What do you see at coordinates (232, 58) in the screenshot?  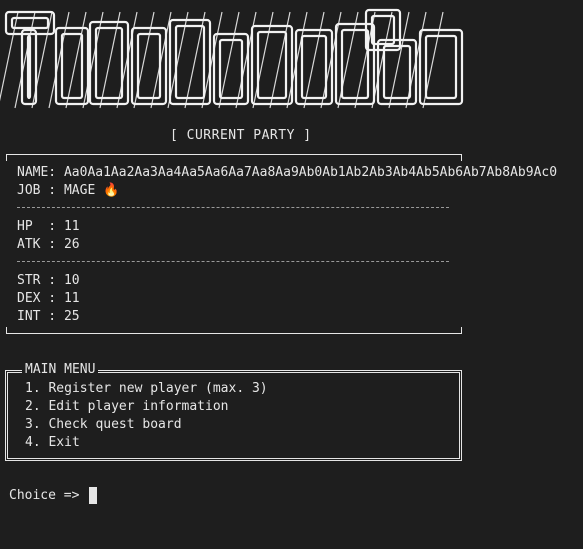 I see `ascii-art-banner` at bounding box center [232, 58].